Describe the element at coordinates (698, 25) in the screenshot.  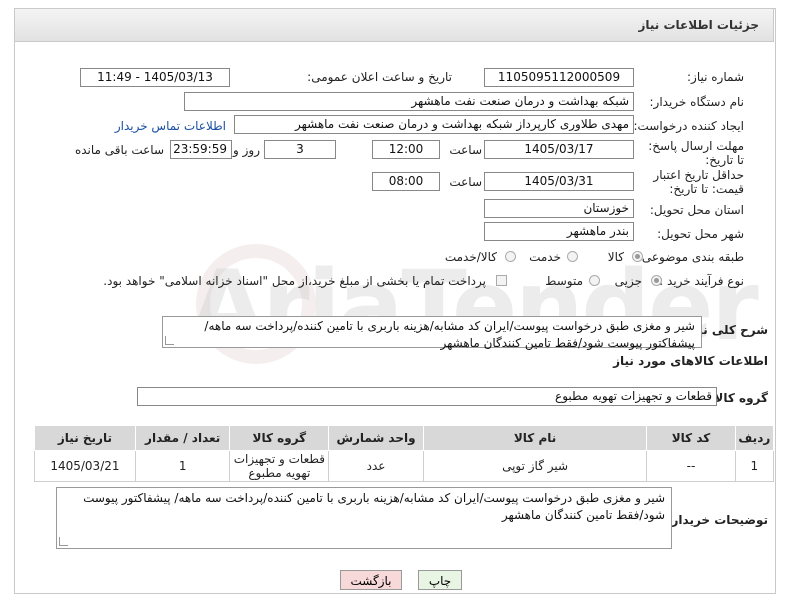
I see `page-title: جزئیات اطلاعات نیاز` at that location.